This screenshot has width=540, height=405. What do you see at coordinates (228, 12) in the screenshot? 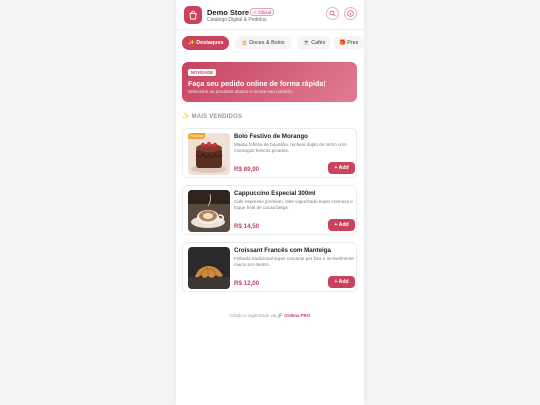
I see `store-name: Demo Store` at bounding box center [228, 12].